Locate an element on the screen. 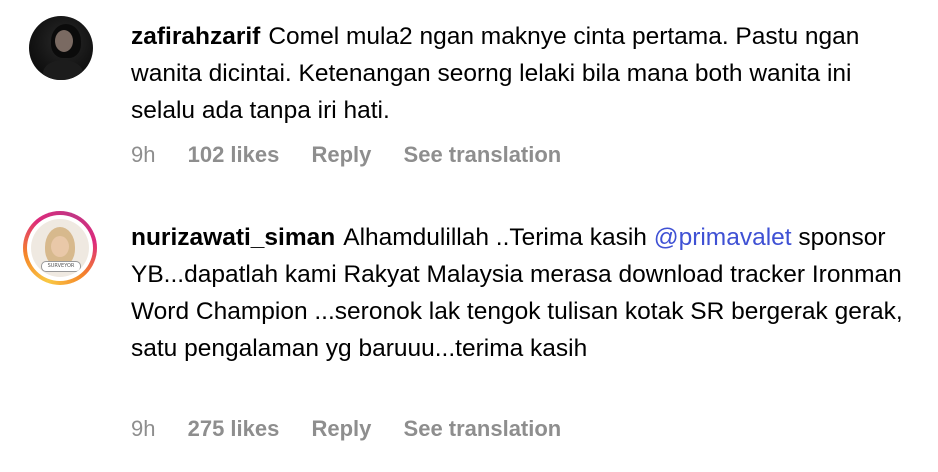  profile-photo-icon: SURVEYOR is located at coordinates (60, 248).